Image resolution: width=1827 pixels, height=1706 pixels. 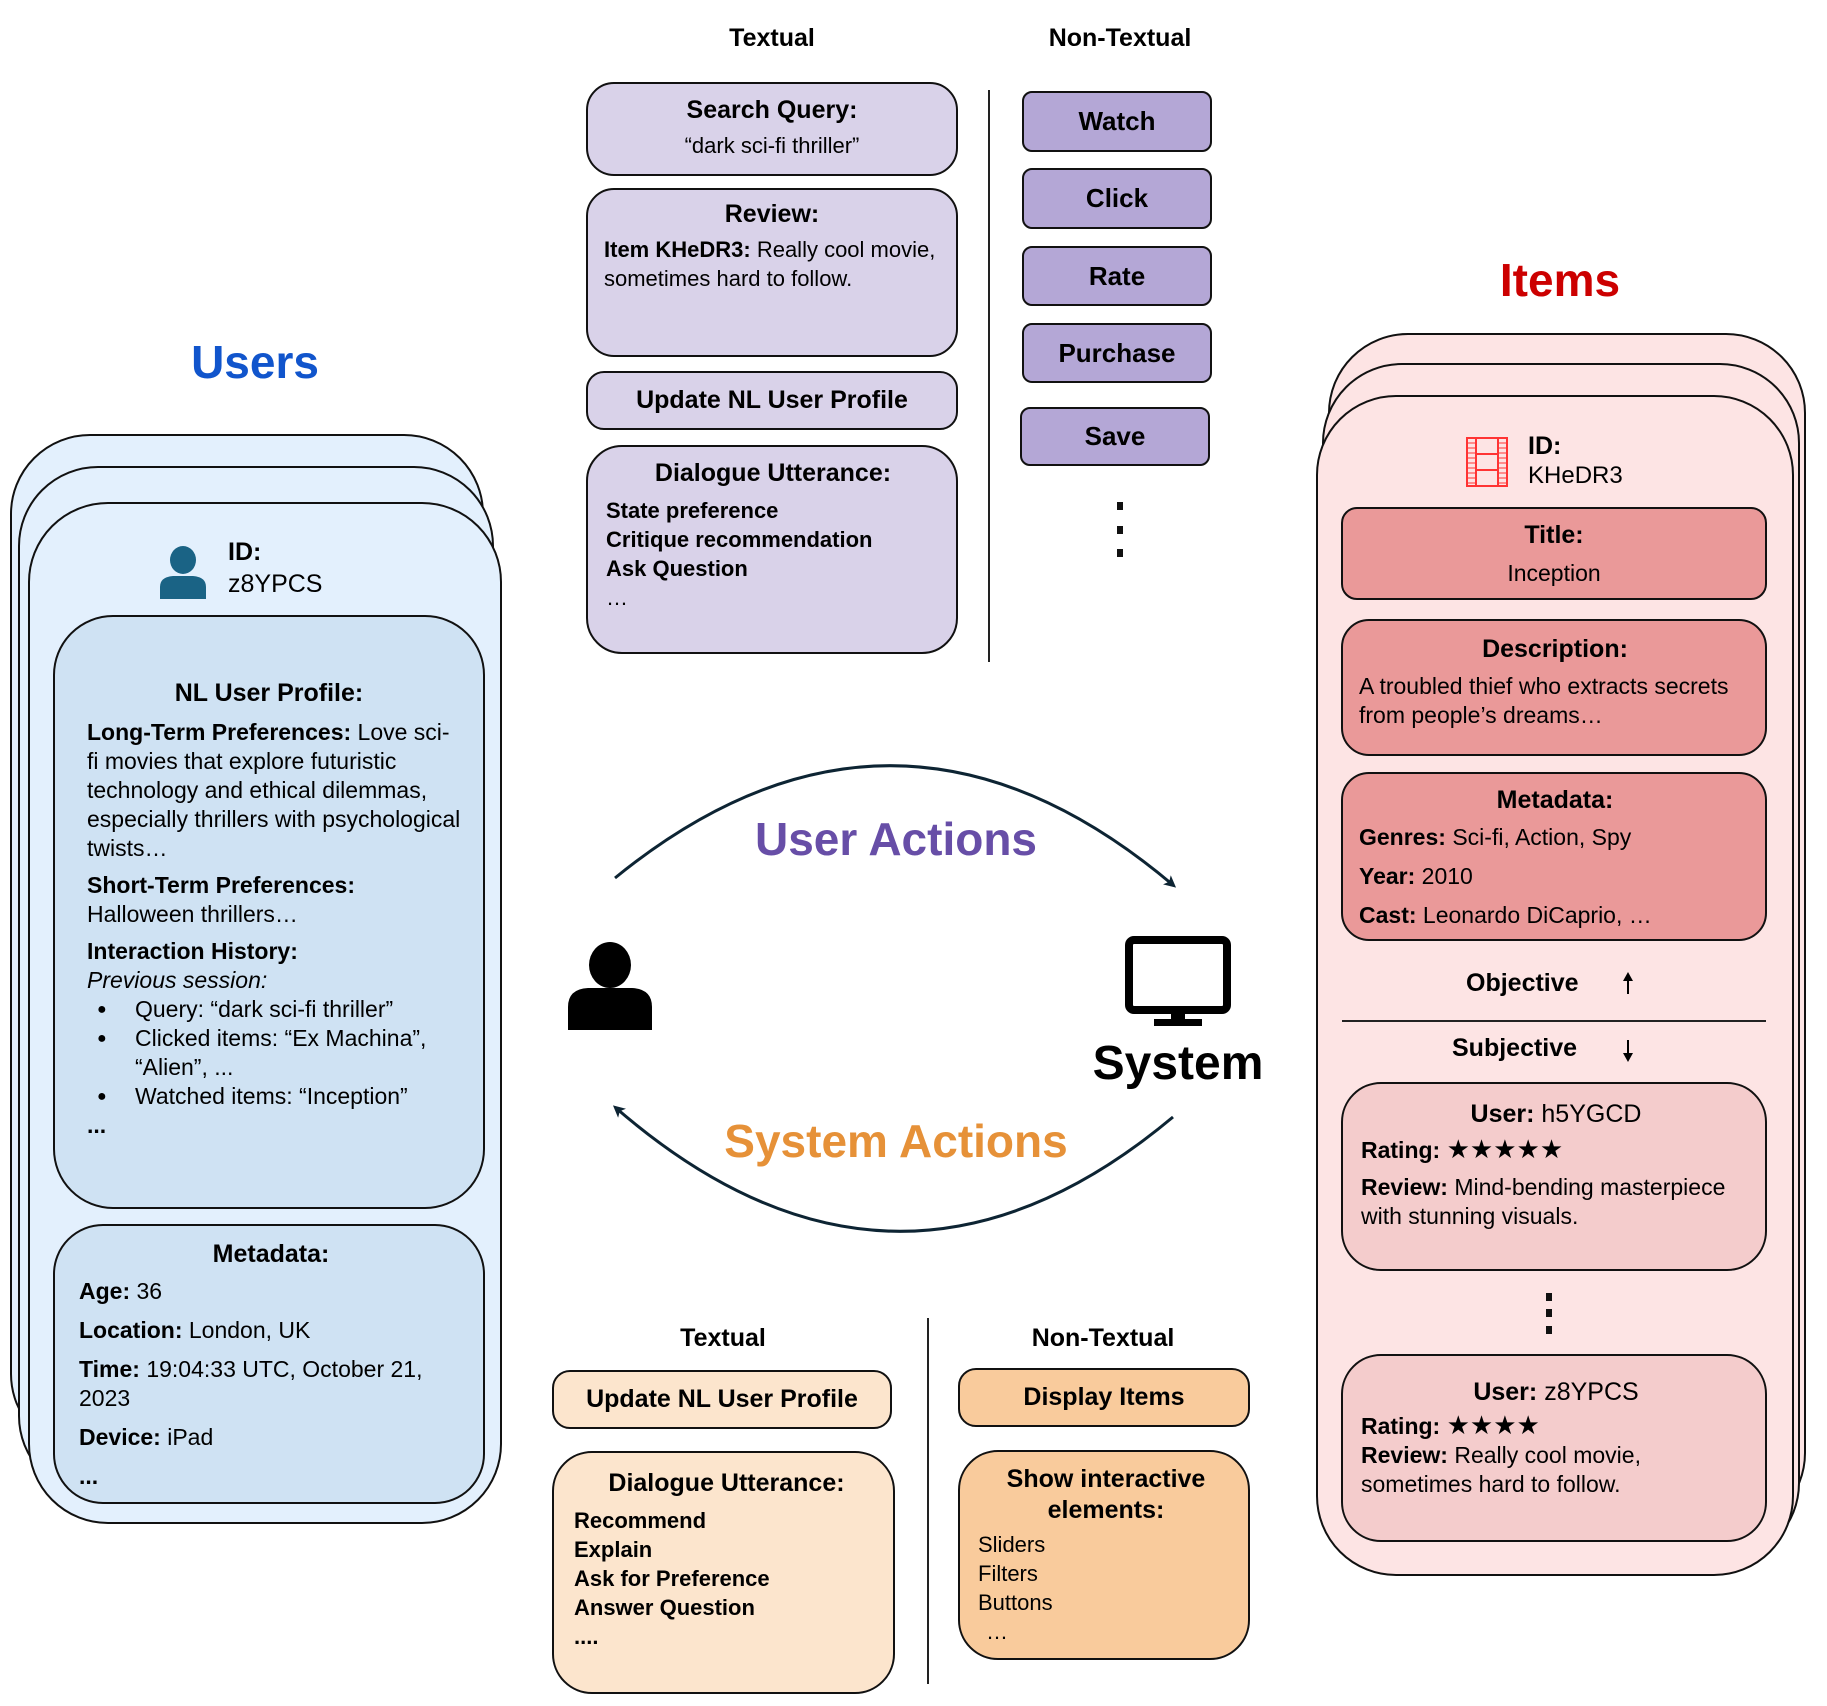 I want to click on interactive-item: Buttons, so click(x=1015, y=1602).